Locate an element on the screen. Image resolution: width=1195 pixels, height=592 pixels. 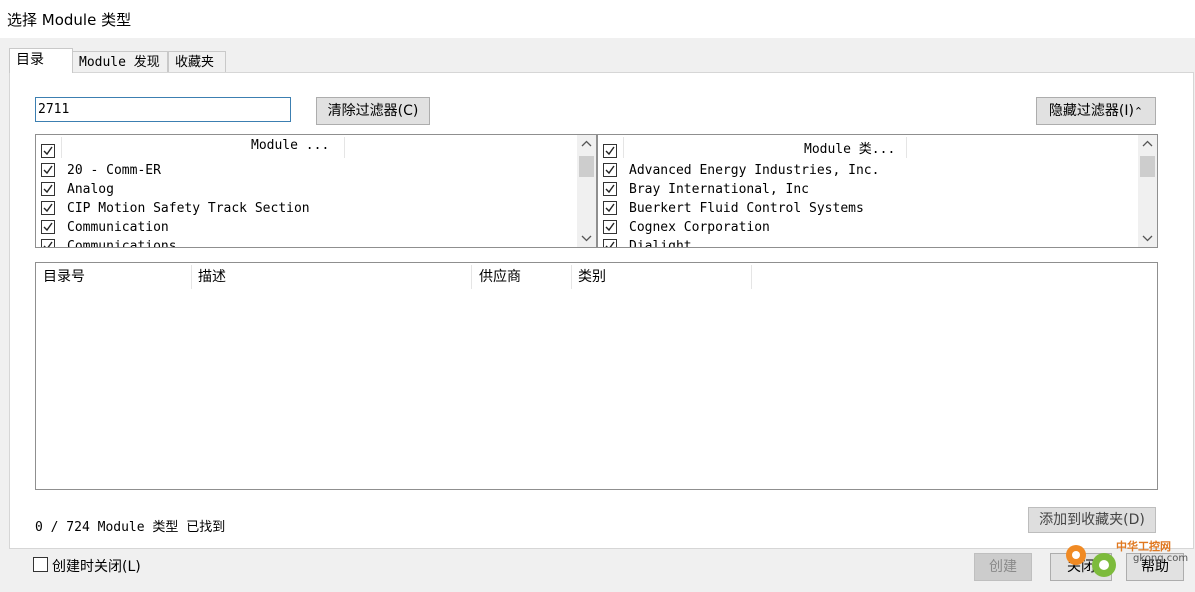
title-bar is located at coordinates (597, 19).